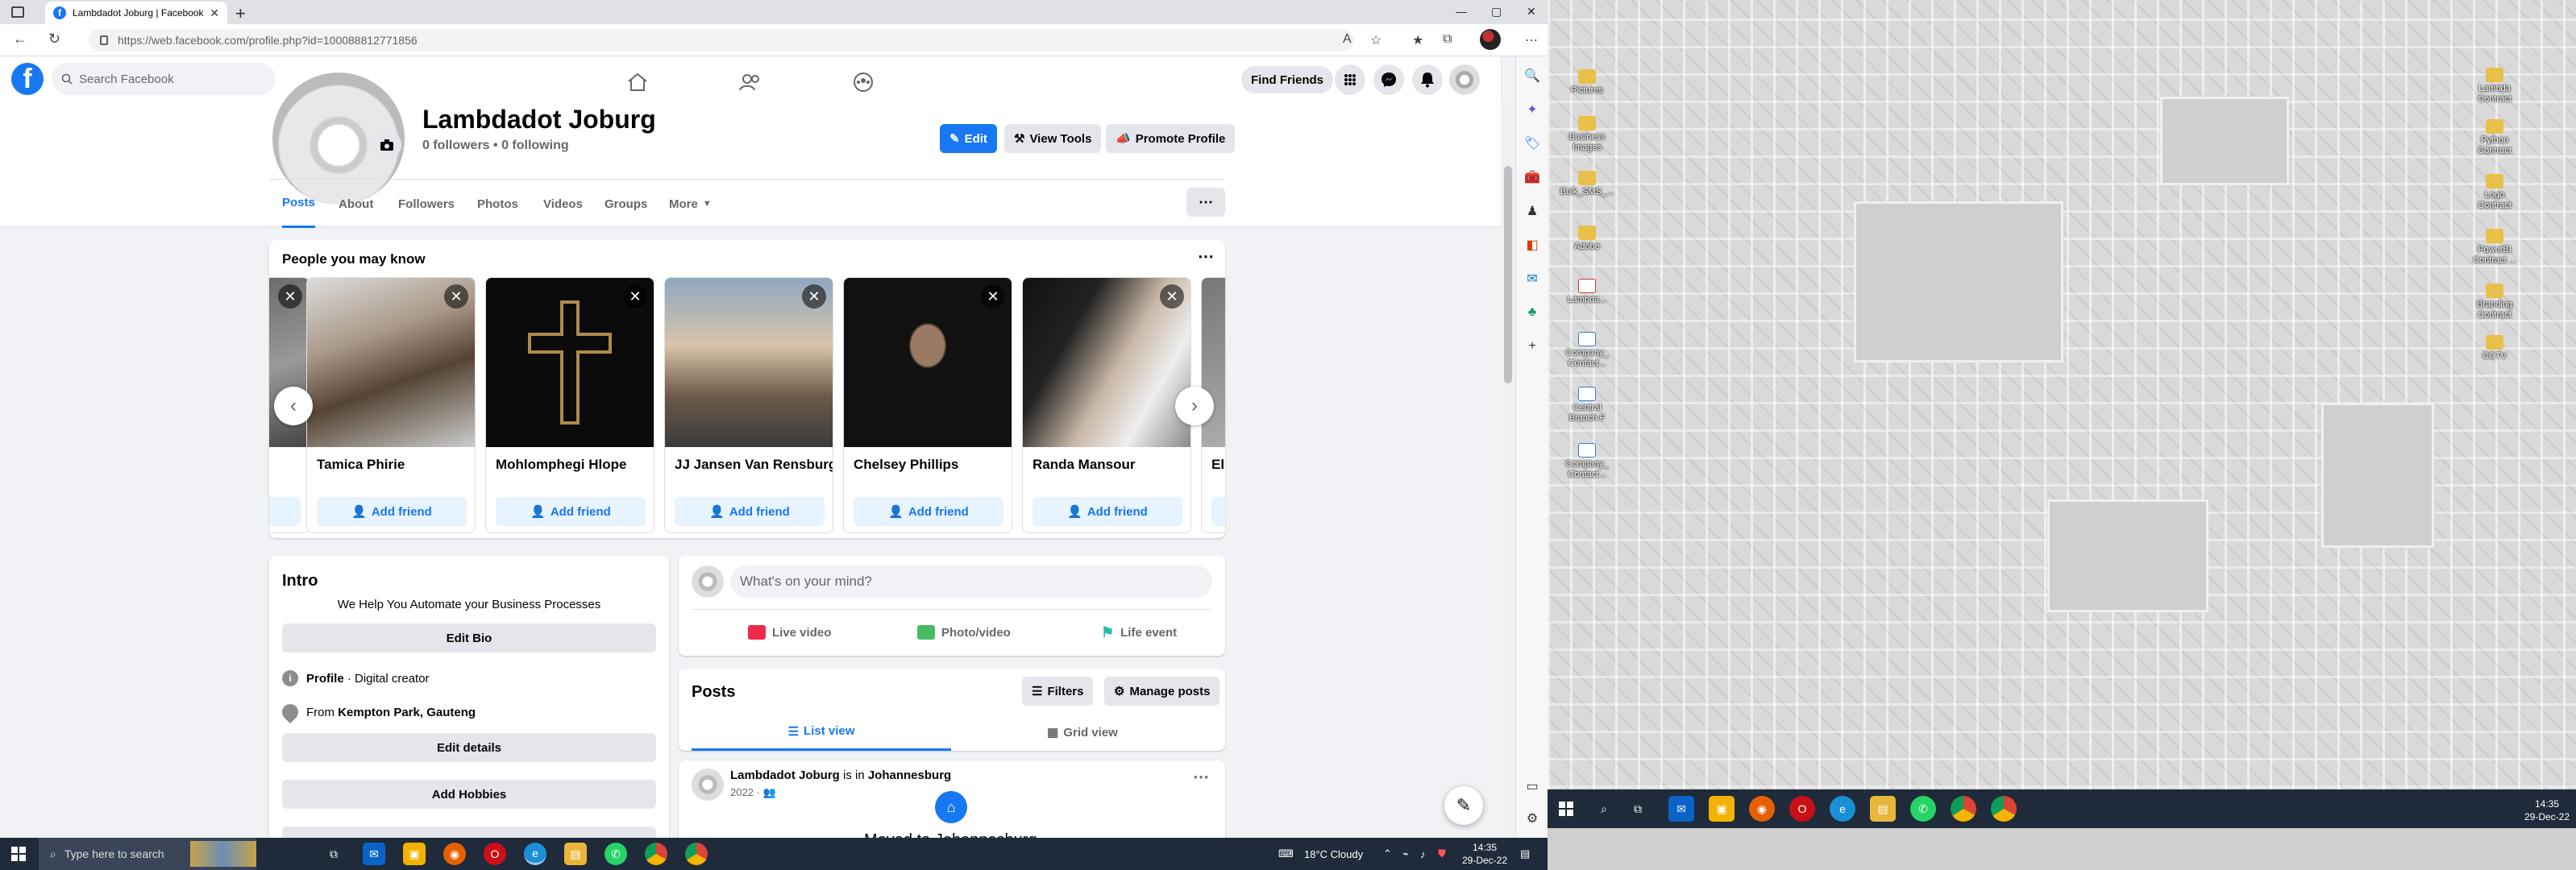 The width and height of the screenshot is (2576, 870). Describe the element at coordinates (240, 14) in the screenshot. I see `new-tab-icon: +` at that location.